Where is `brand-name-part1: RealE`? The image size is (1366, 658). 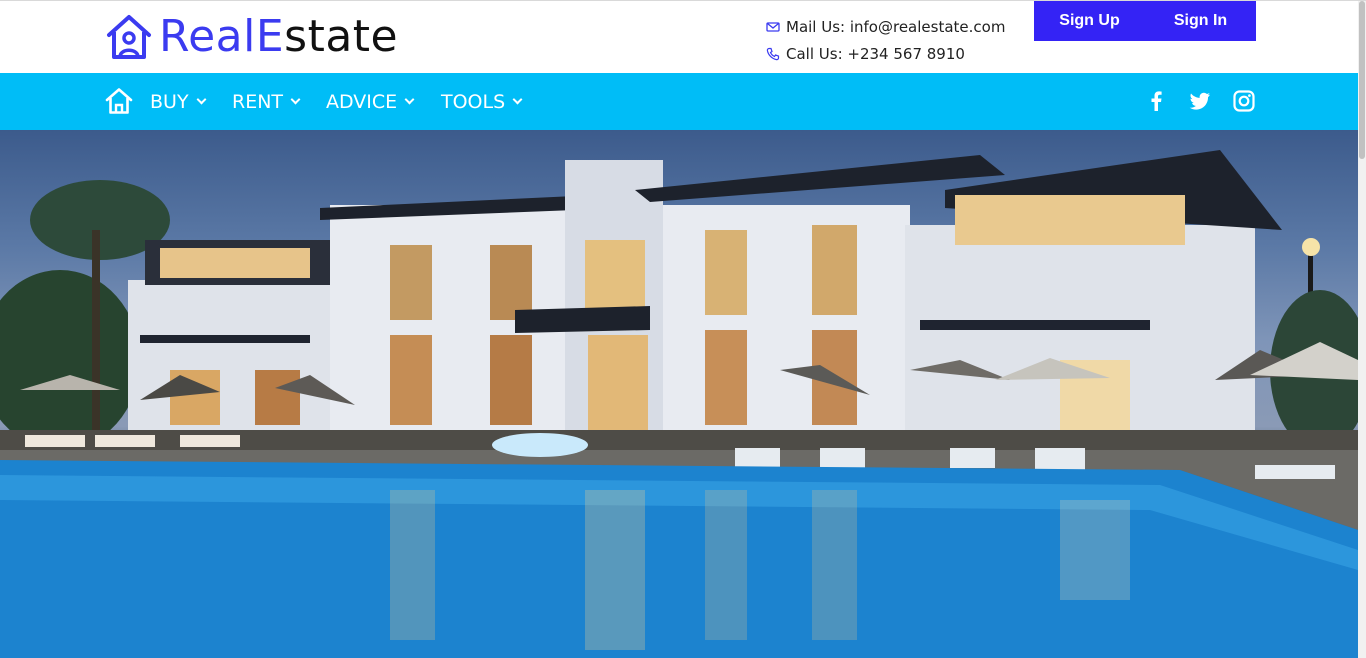
brand-name-part1: RealE is located at coordinates (222, 36).